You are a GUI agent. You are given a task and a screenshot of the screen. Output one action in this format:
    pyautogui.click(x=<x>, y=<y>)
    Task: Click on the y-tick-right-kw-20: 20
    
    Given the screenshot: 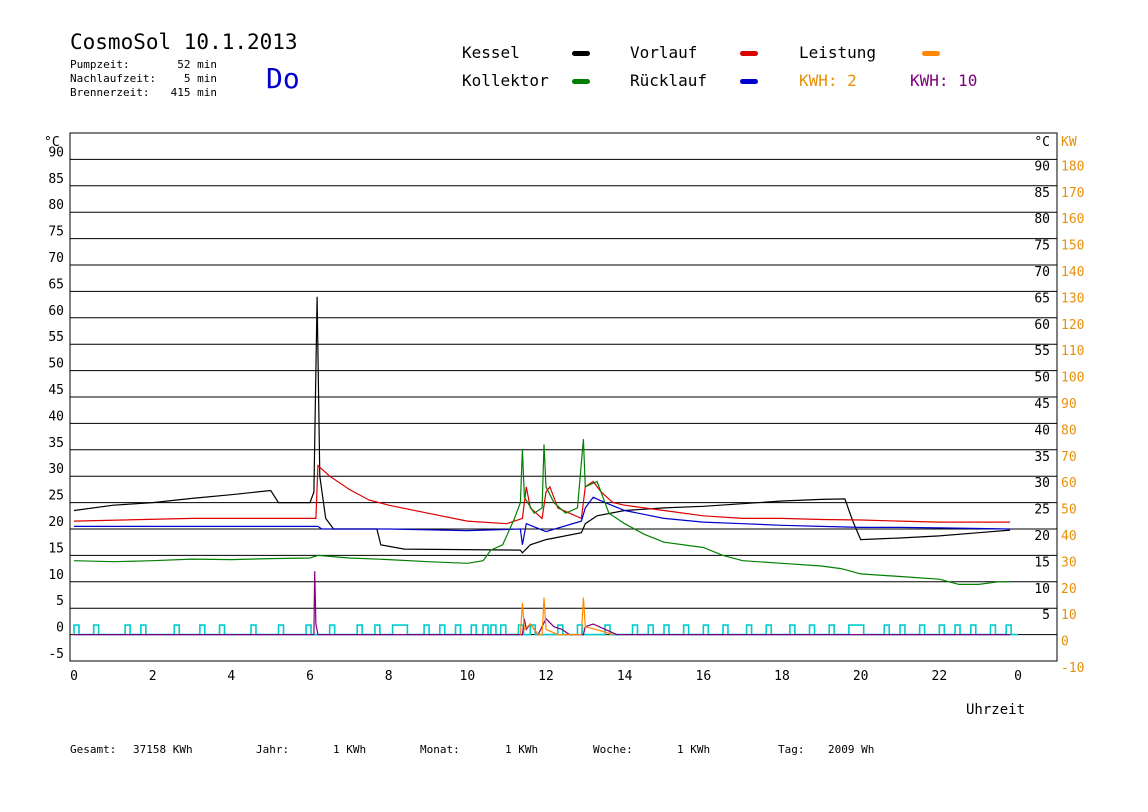 What is the action you would take?
    pyautogui.click(x=1069, y=589)
    